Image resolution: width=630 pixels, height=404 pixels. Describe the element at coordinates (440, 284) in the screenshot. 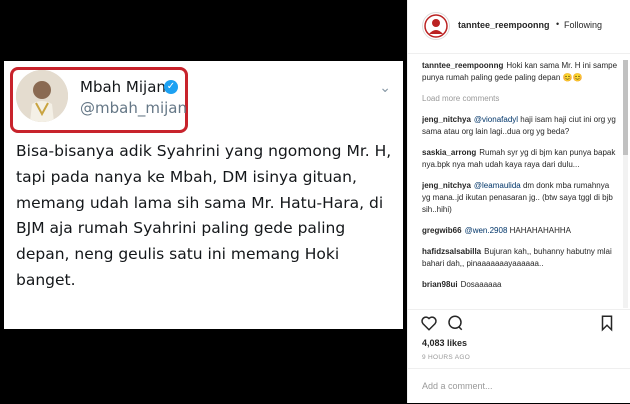

I see `comment-username: brian98ui` at that location.